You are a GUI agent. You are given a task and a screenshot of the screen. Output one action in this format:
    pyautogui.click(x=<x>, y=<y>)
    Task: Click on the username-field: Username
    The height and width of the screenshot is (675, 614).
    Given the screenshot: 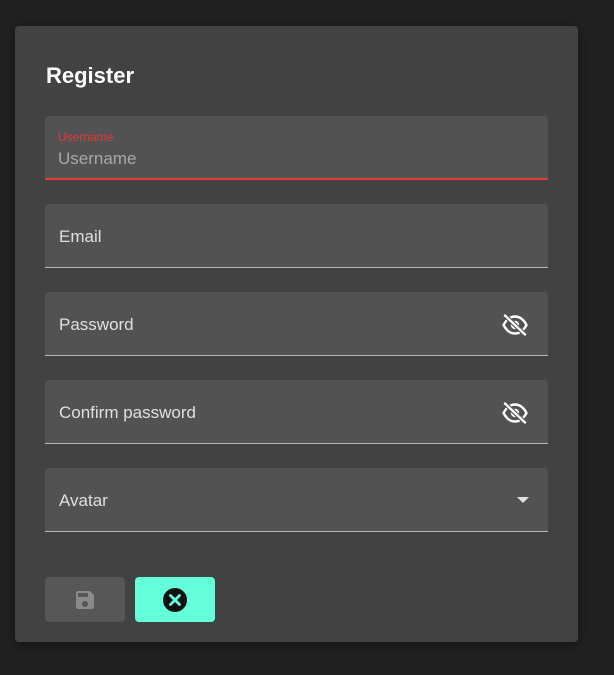 What is the action you would take?
    pyautogui.click(x=296, y=148)
    